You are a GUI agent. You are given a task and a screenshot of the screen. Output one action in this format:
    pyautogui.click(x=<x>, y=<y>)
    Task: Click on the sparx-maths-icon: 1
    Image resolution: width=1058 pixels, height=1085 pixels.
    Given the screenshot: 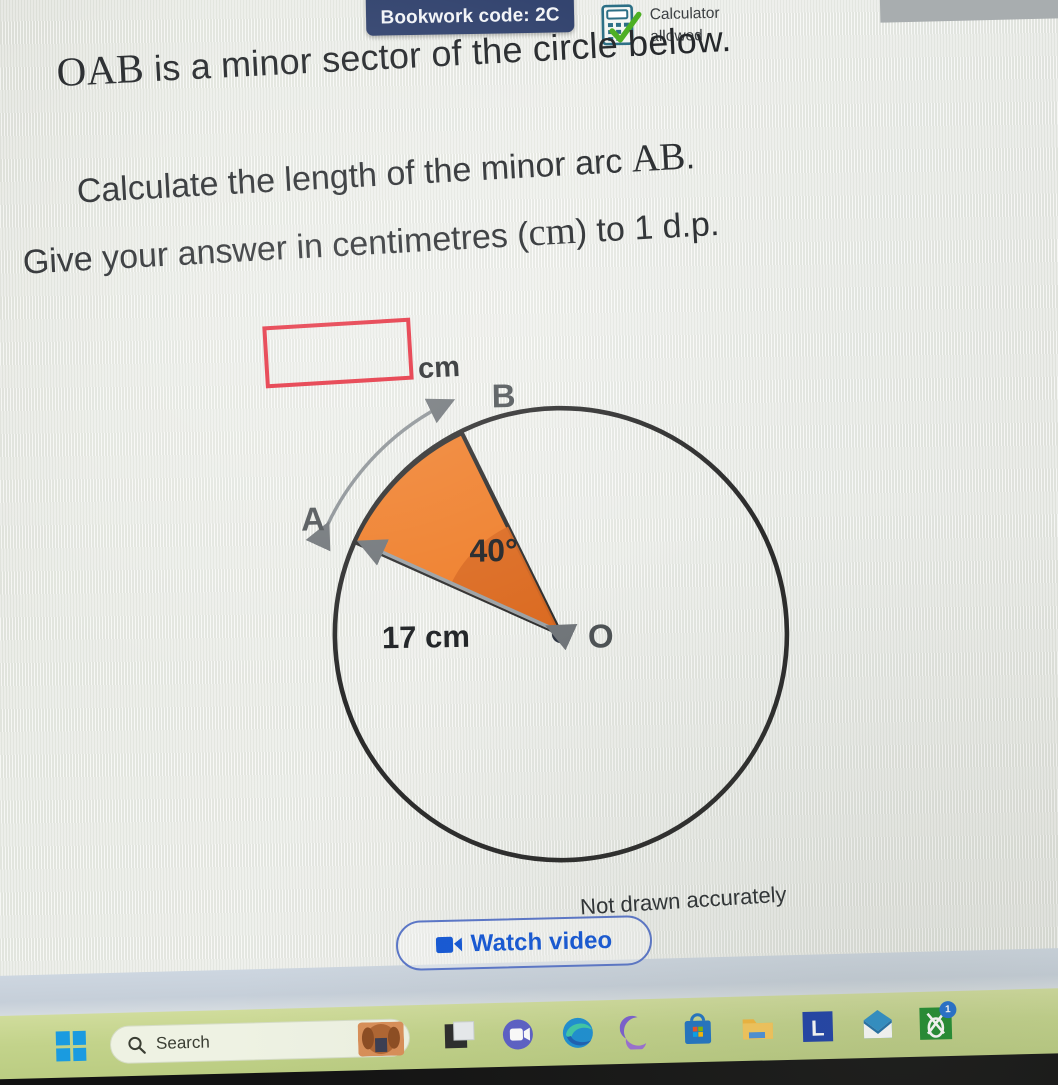 What is the action you would take?
    pyautogui.click(x=937, y=1021)
    